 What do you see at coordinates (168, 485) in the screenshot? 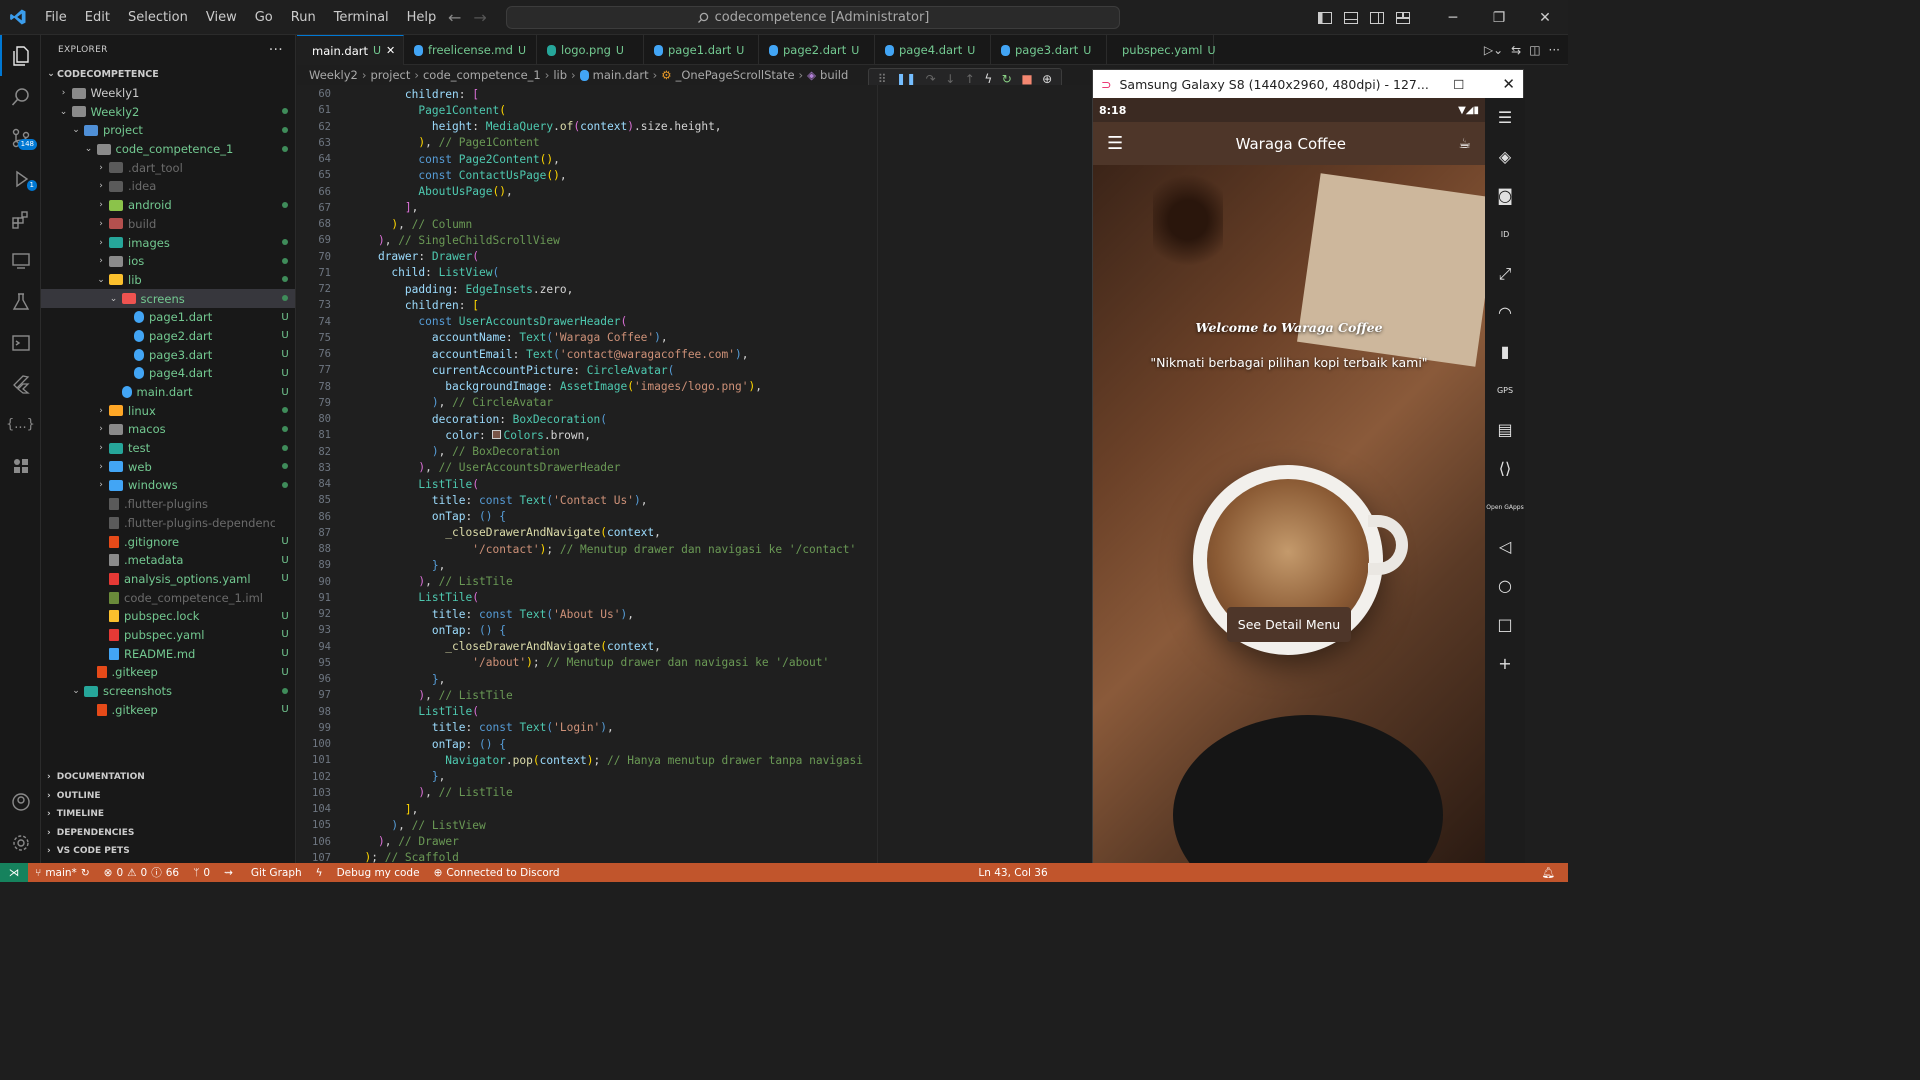
I see `folder-item: › windows` at bounding box center [168, 485].